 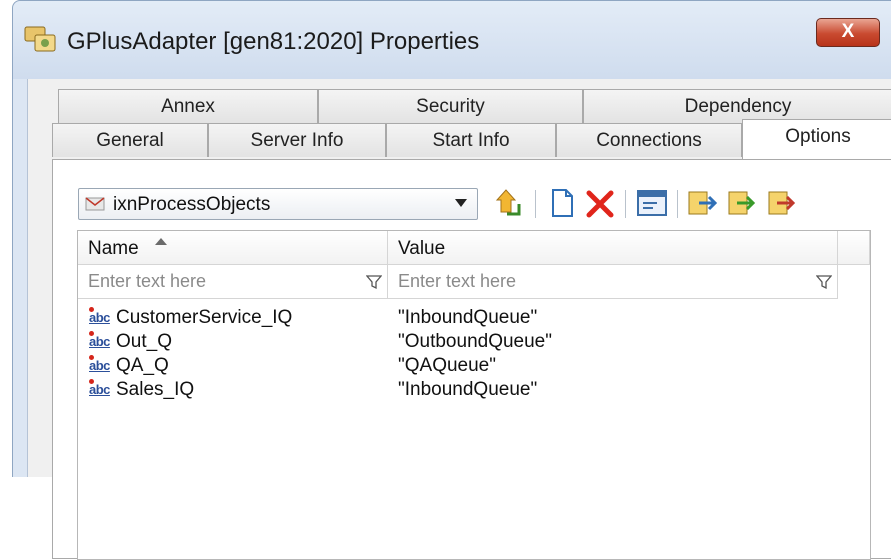 What do you see at coordinates (113, 248) in the screenshot?
I see `column-header-label: Name` at bounding box center [113, 248].